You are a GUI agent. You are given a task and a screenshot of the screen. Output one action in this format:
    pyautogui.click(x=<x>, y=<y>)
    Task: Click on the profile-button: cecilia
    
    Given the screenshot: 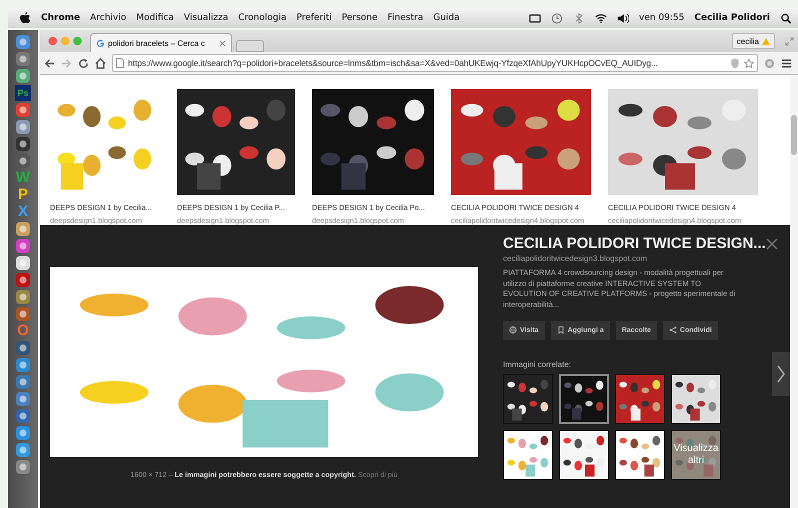 What is the action you would take?
    pyautogui.click(x=753, y=41)
    